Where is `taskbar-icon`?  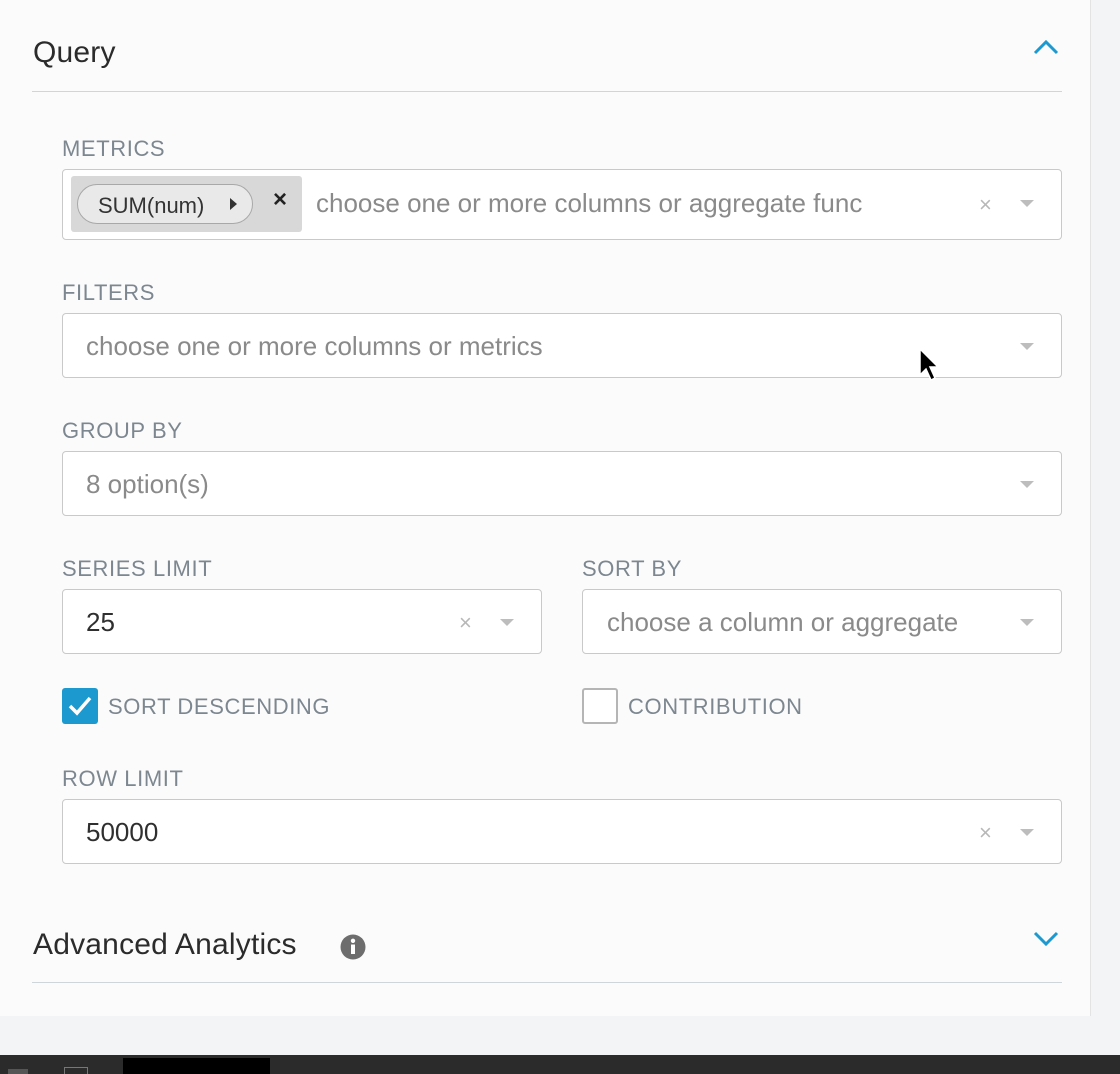
taskbar-icon is located at coordinates (18, 1071).